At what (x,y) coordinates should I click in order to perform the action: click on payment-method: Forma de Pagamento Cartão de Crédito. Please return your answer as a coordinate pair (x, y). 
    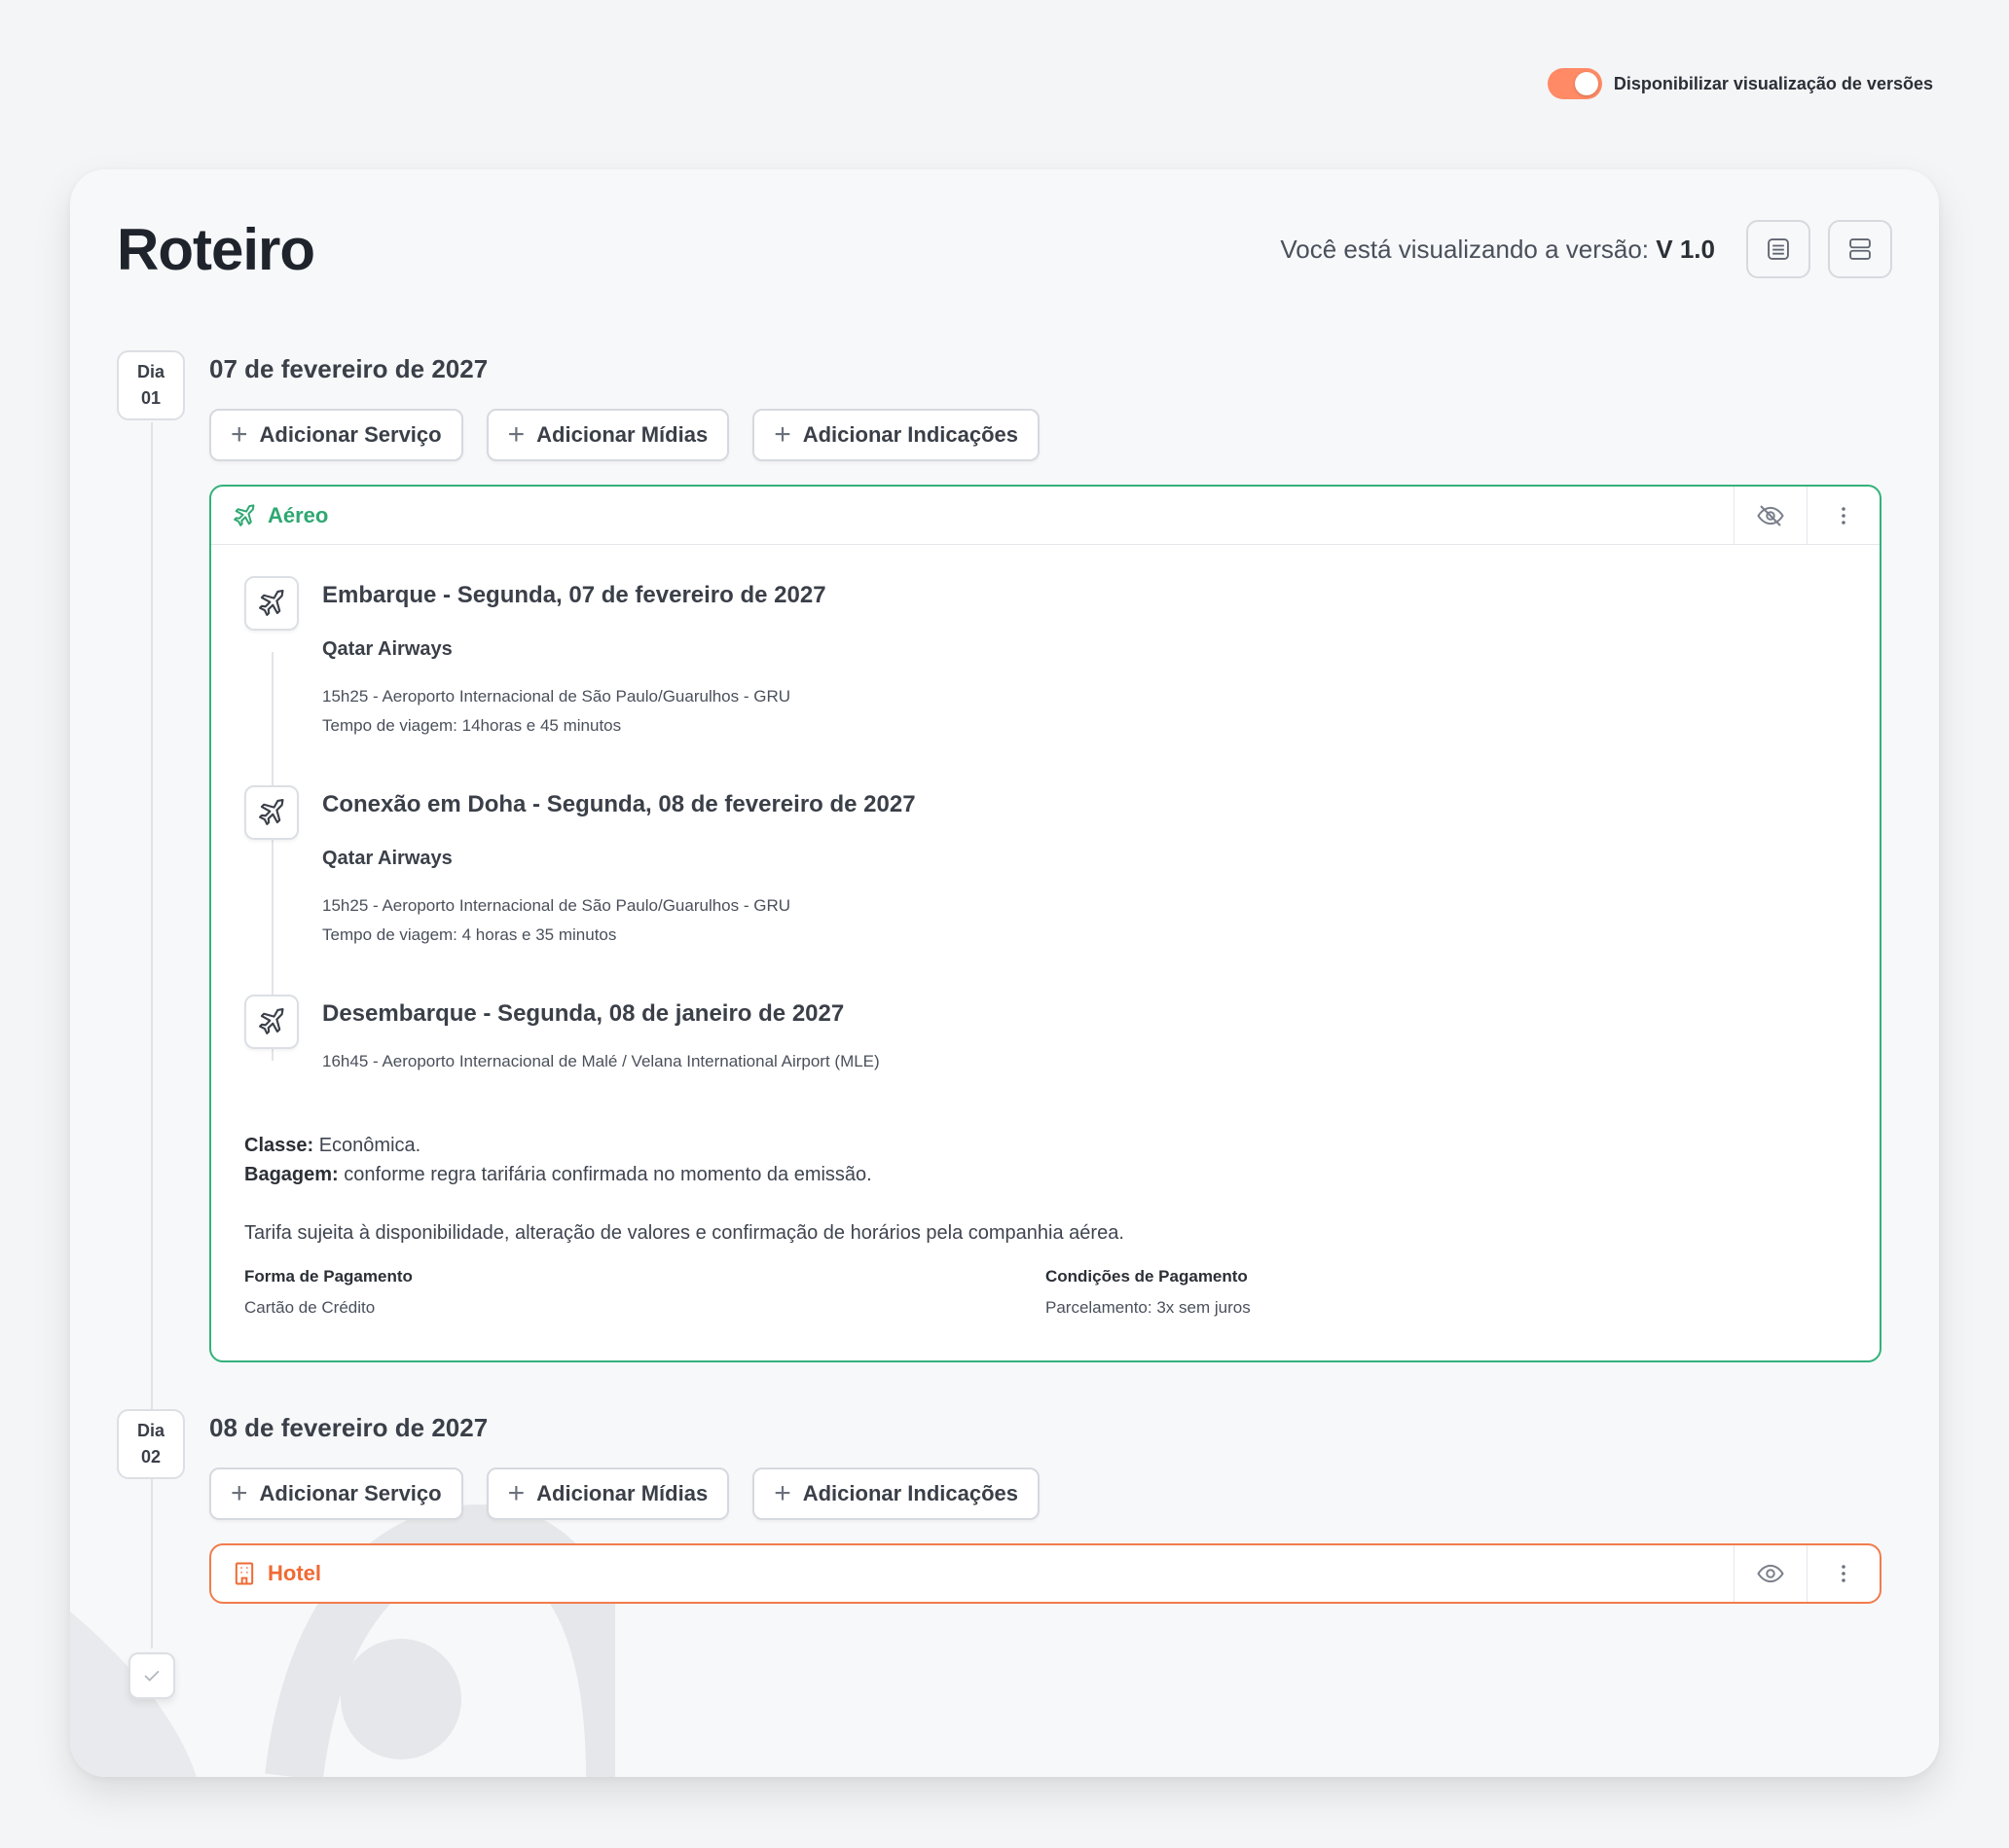
    Looking at the image, I should click on (644, 1292).